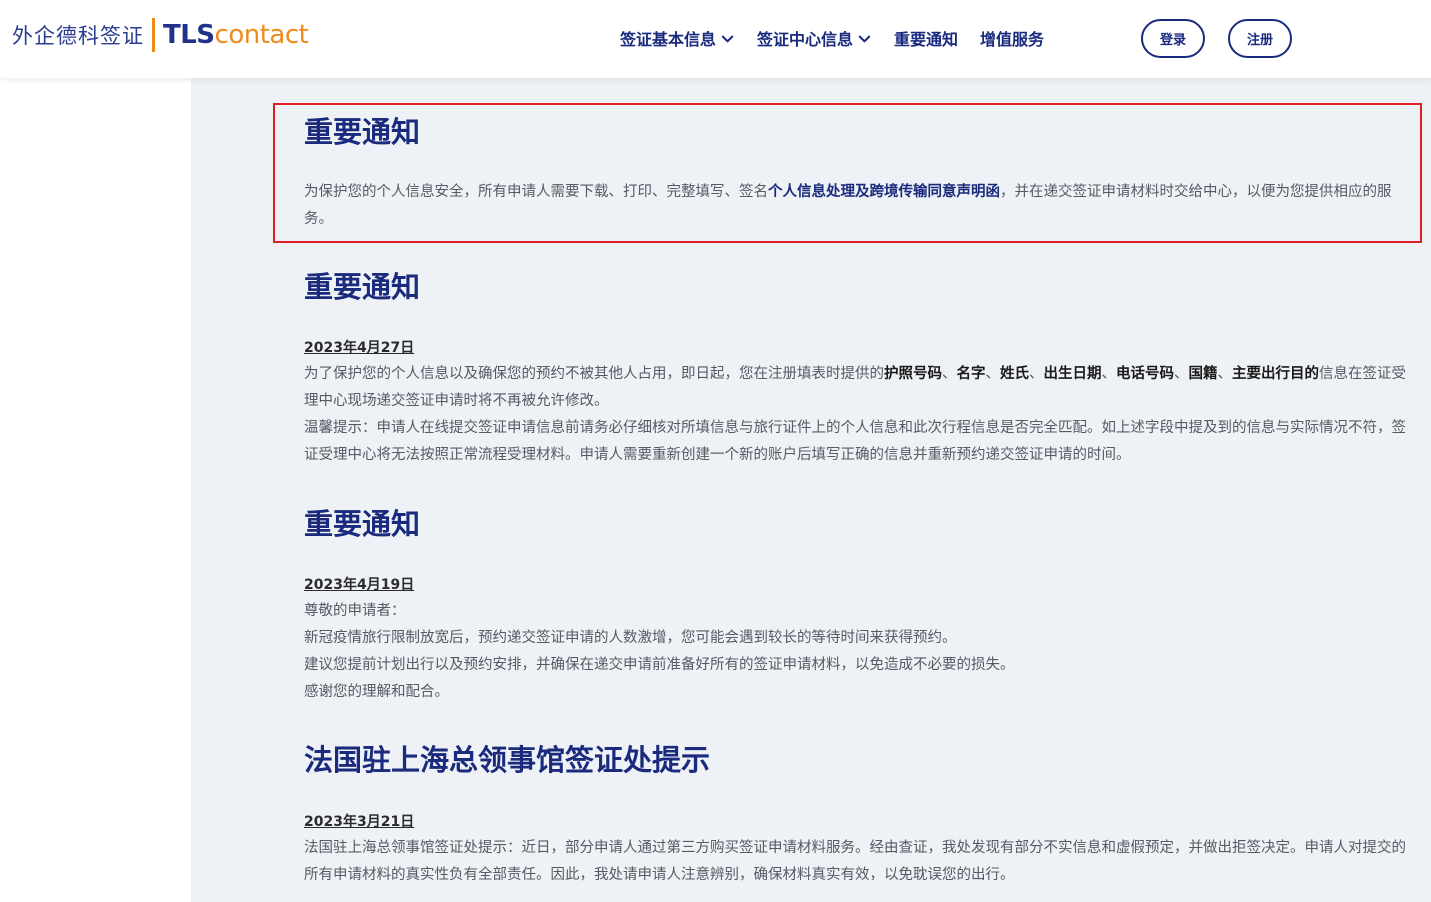 The width and height of the screenshot is (1431, 902). I want to click on nav-label: 签证中心信息, so click(805, 39).